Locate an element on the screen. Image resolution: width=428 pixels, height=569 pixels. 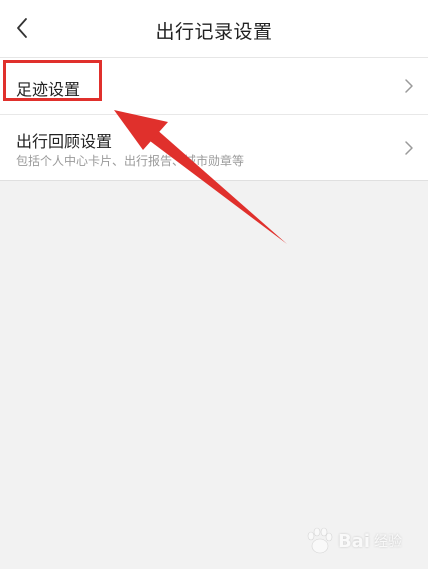
page-title: 出行记录设置 is located at coordinates (214, 32).